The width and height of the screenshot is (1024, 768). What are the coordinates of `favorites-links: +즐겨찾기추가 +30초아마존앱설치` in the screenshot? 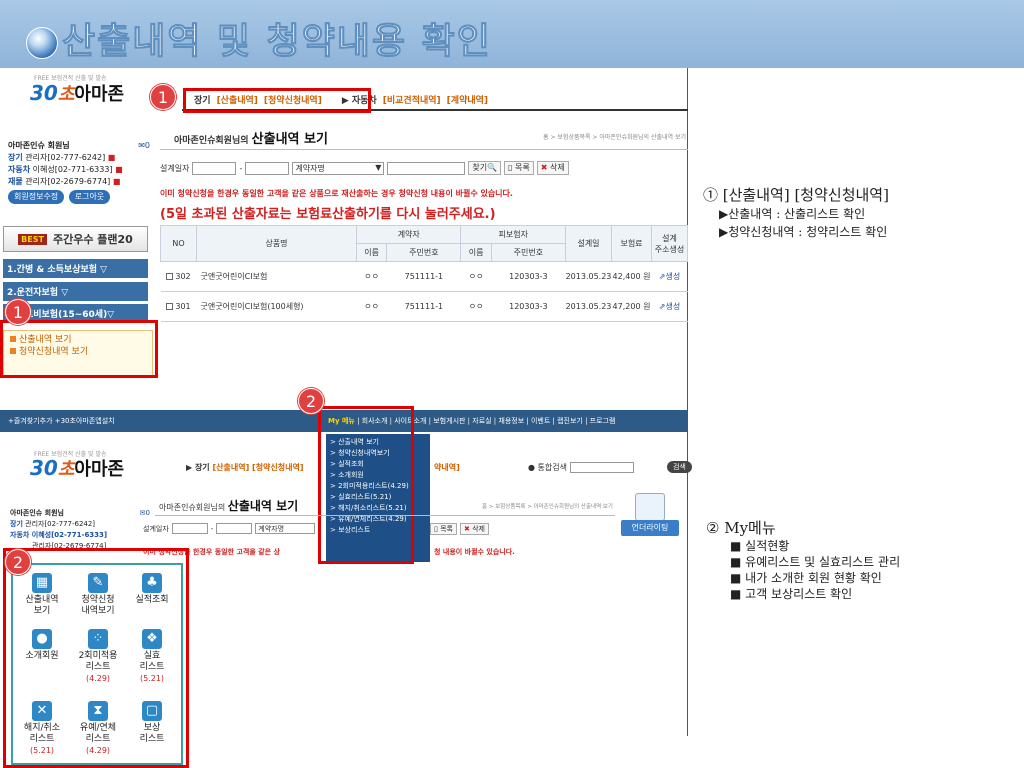 It's located at (61, 421).